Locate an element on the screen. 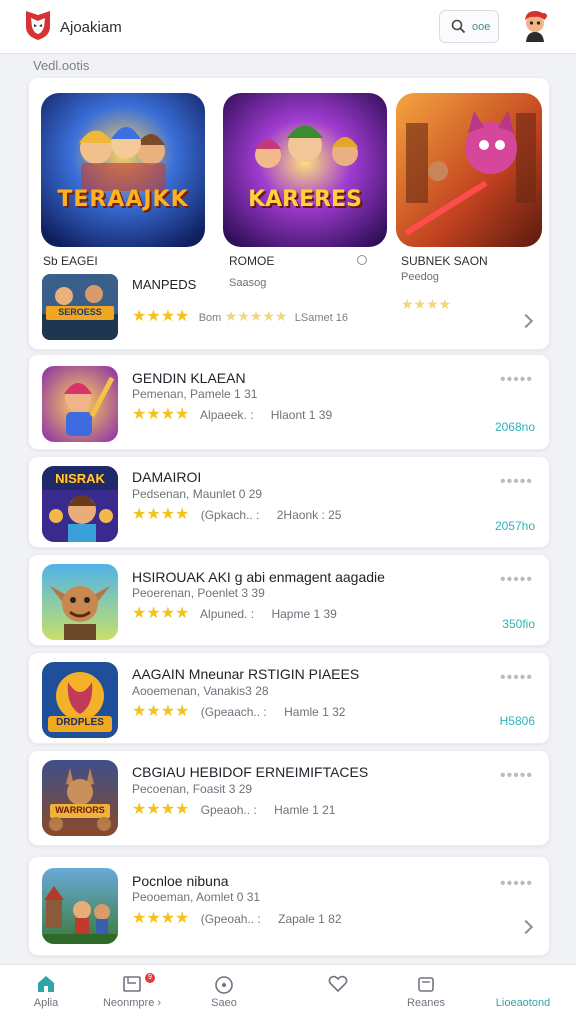 This screenshot has height=1024, width=576. nav-label: Aplia is located at coordinates (46, 1003).